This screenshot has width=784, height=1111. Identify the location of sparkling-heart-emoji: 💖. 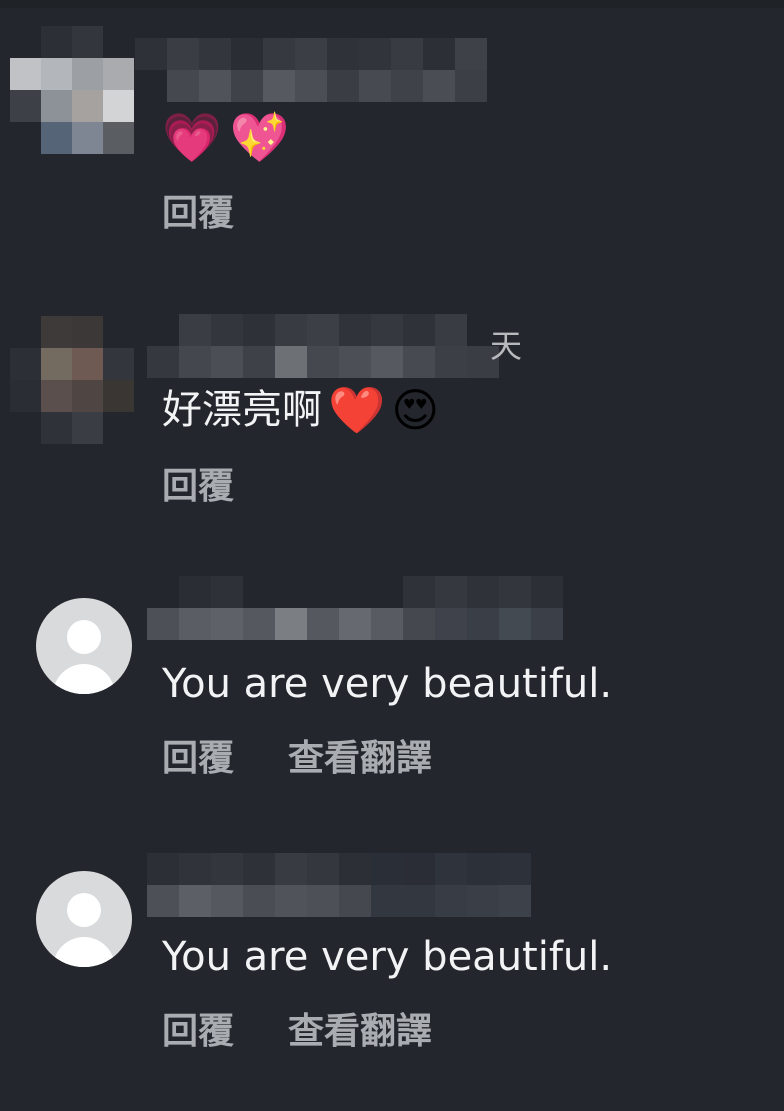
(259, 138).